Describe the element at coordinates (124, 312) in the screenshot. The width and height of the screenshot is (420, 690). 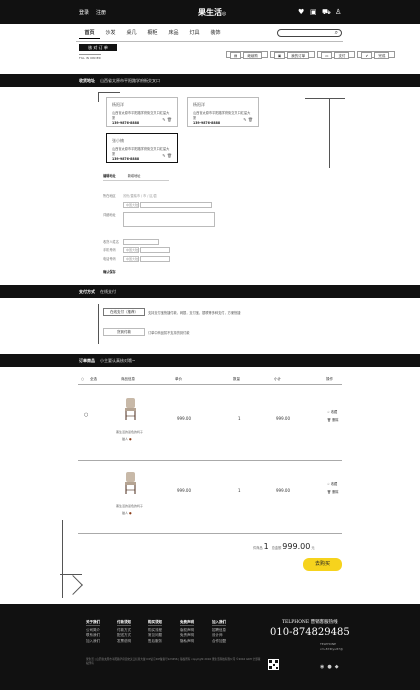
I see `pay-online-option: 在线支付（推荐）` at that location.